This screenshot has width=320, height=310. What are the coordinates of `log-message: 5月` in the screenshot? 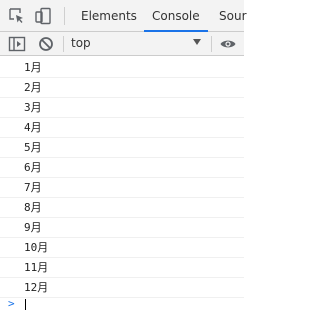 It's located at (122, 148).